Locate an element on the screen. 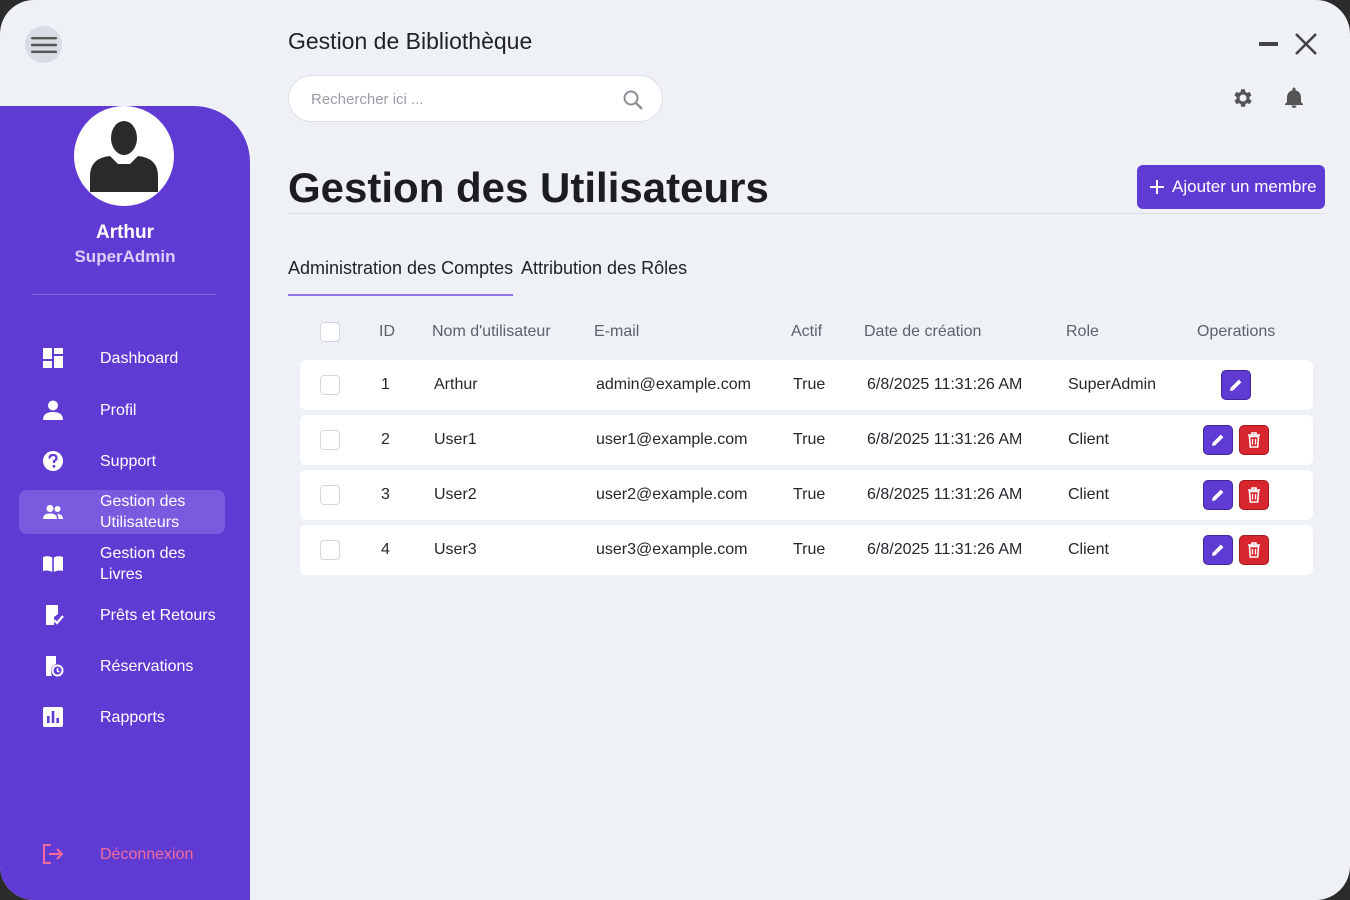 The width and height of the screenshot is (1350, 900). cell-role: SuperAdmin is located at coordinates (1112, 384).